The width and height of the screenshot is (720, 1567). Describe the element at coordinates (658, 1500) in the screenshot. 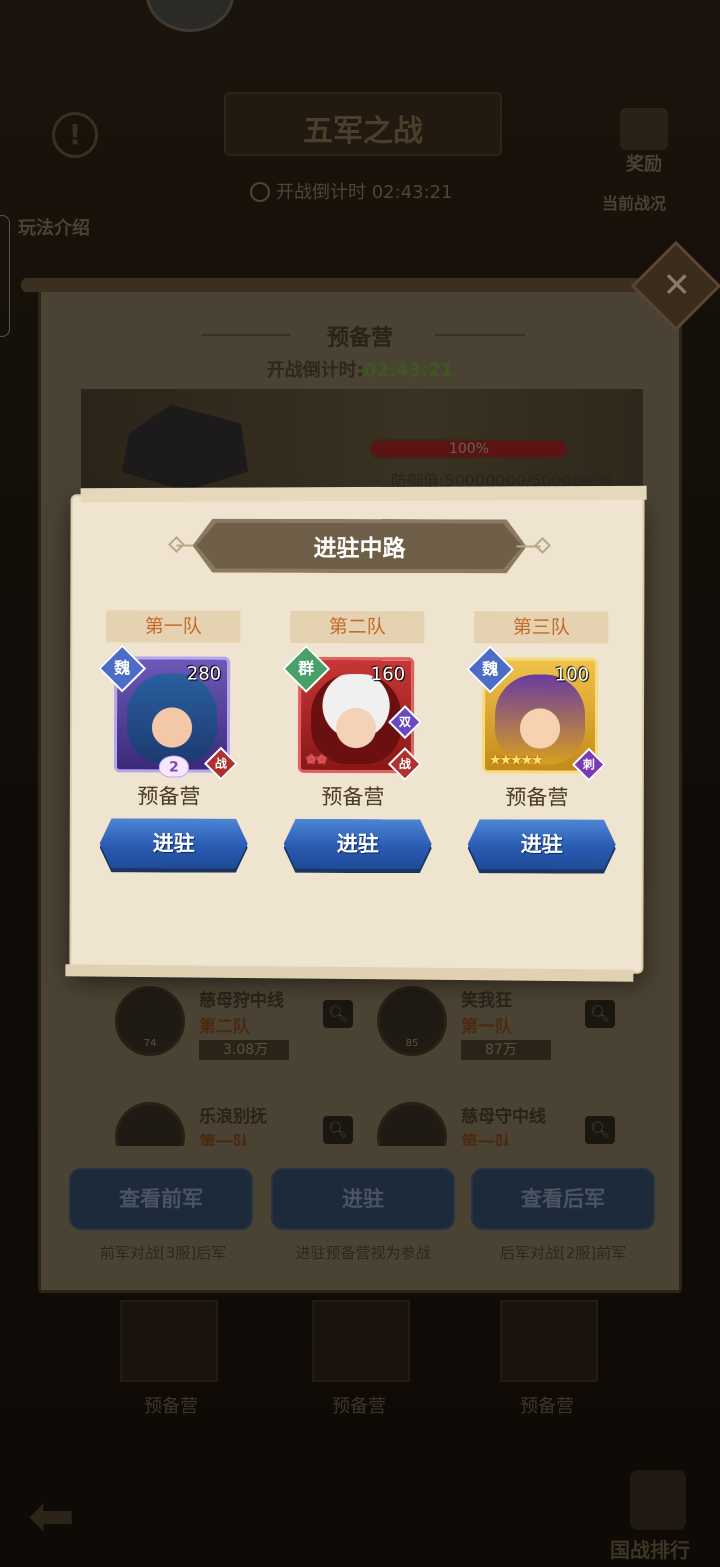

I see `rank-shield-icon` at that location.